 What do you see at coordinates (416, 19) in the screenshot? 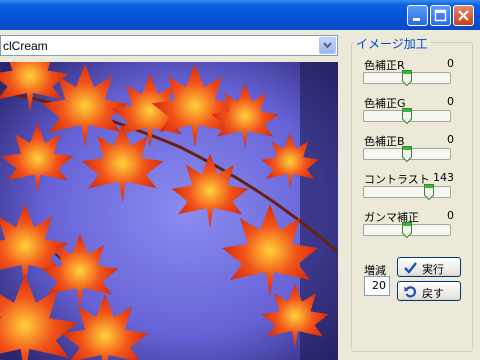
I see `minimize-icon` at bounding box center [416, 19].